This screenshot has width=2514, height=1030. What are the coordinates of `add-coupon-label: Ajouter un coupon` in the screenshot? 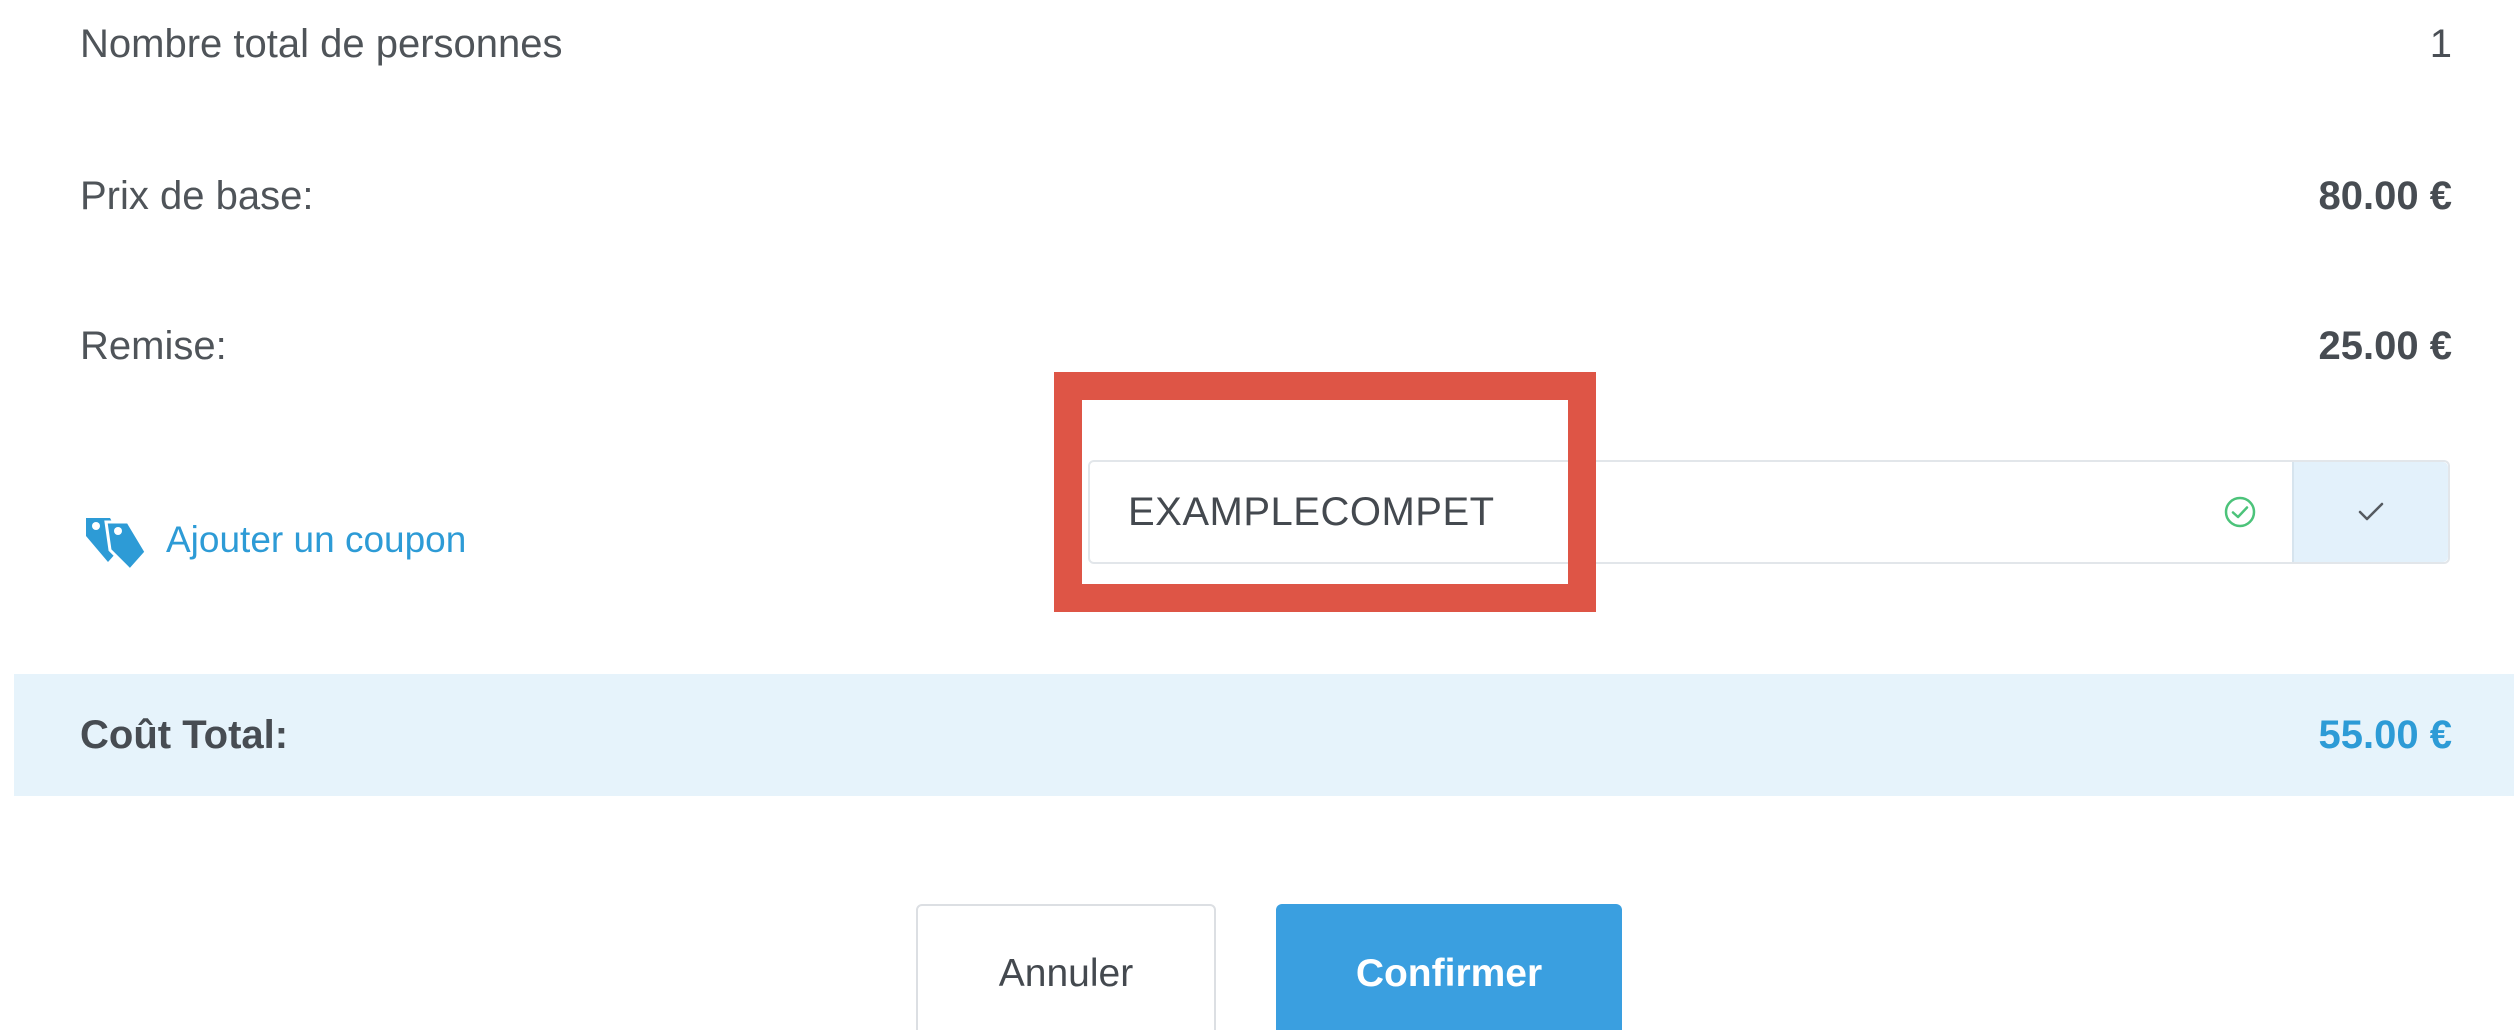 It's located at (316, 539).